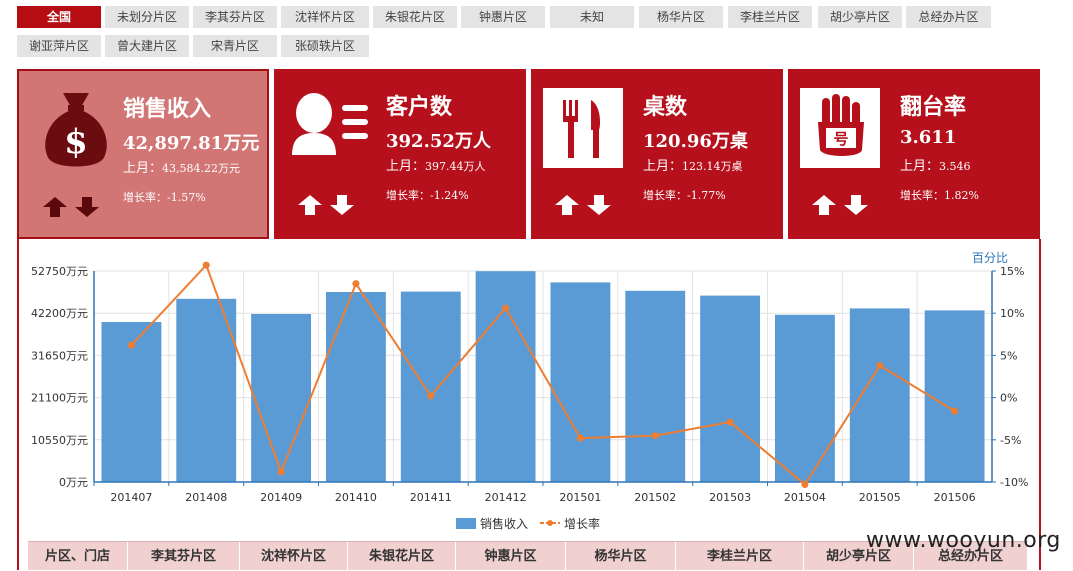  I want to click on x-tick-label: 201412, so click(506, 497).